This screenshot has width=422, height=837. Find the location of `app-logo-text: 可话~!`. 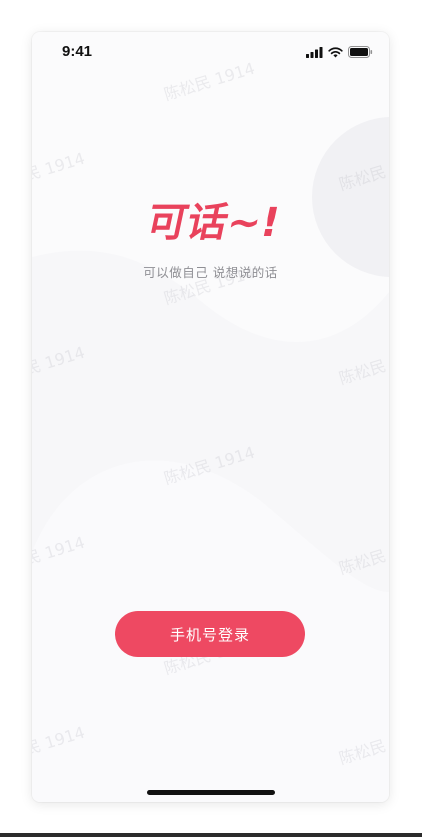

app-logo-text: 可话~! is located at coordinates (213, 221).